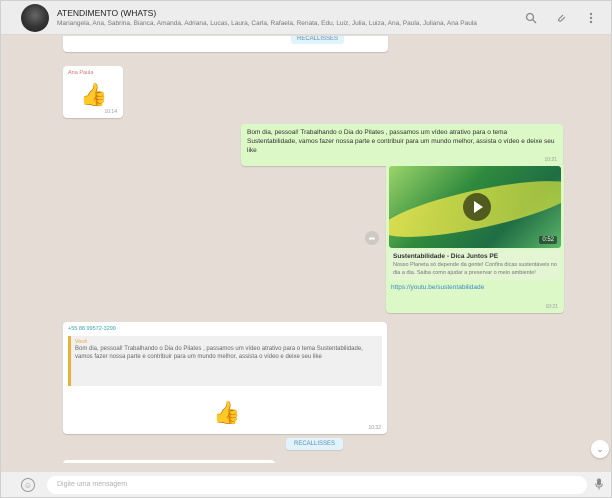 The image size is (612, 498). I want to click on group-avatar, so click(35, 17).